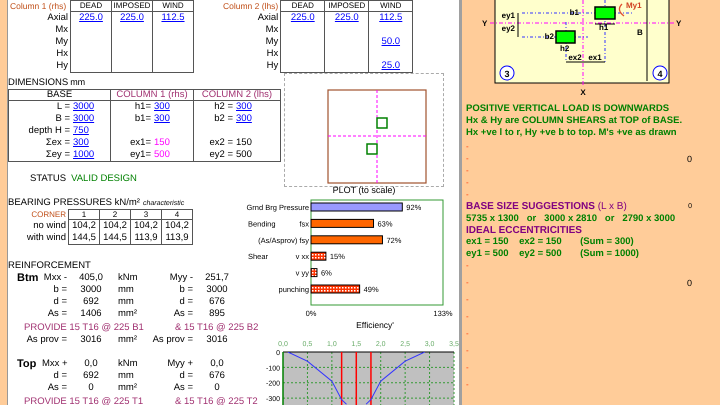 This screenshot has height=405, width=720. Describe the element at coordinates (27, 278) in the screenshot. I see `block-label: Btm` at that location.